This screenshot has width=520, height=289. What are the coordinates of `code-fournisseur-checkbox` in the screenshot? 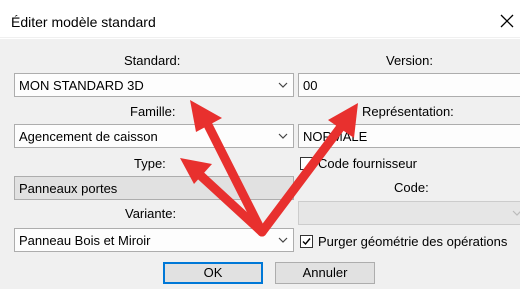 It's located at (306, 163).